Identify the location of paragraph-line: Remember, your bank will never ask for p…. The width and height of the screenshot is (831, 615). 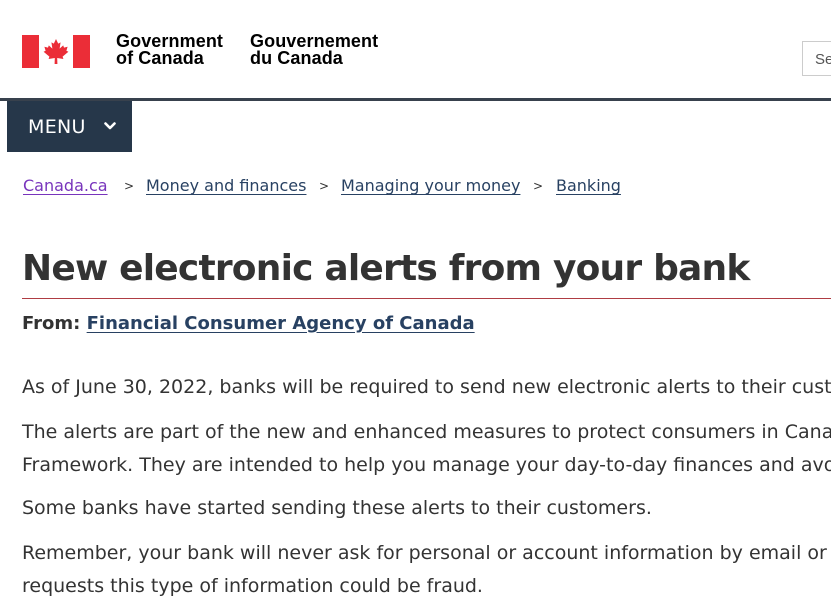
(426, 553).